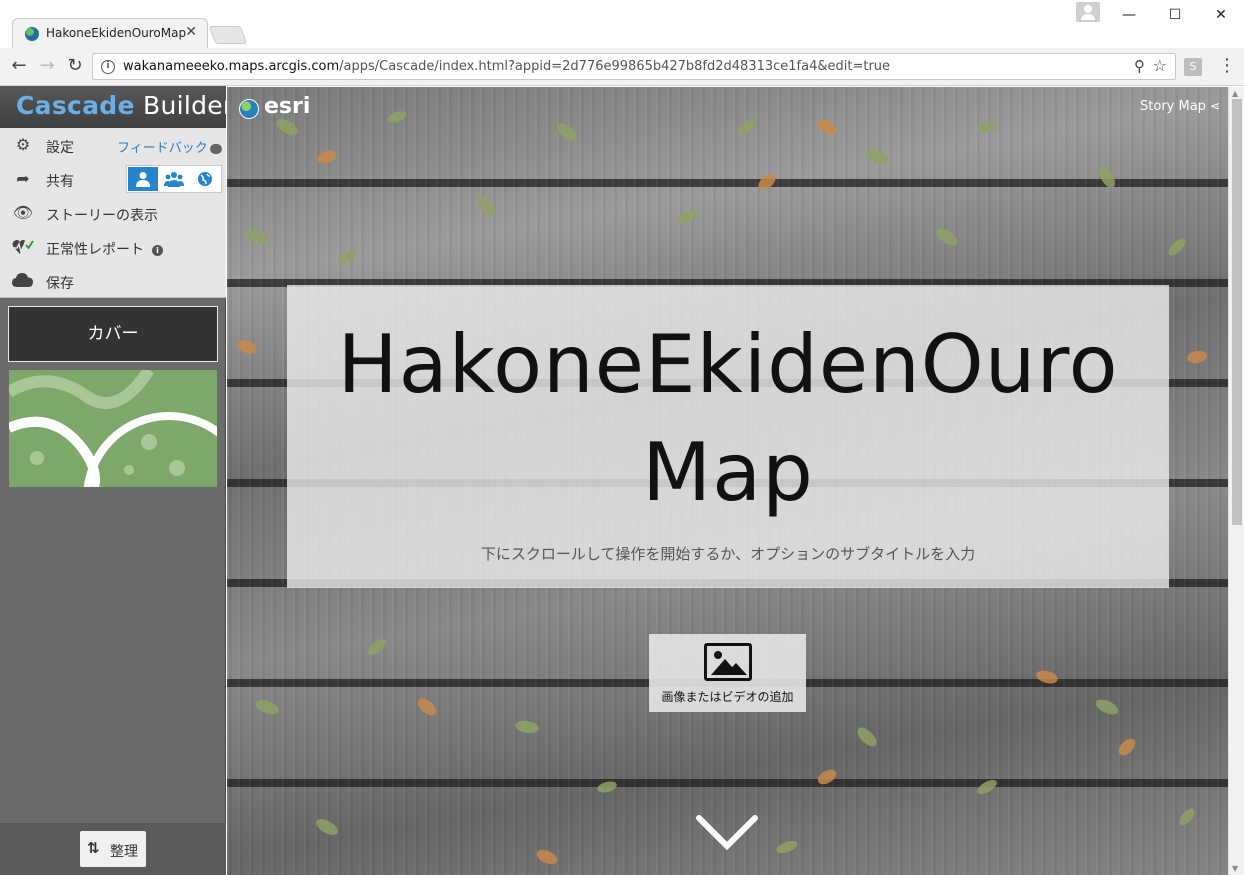  Describe the element at coordinates (60, 148) in the screenshot. I see `settings-label: 設定` at that location.